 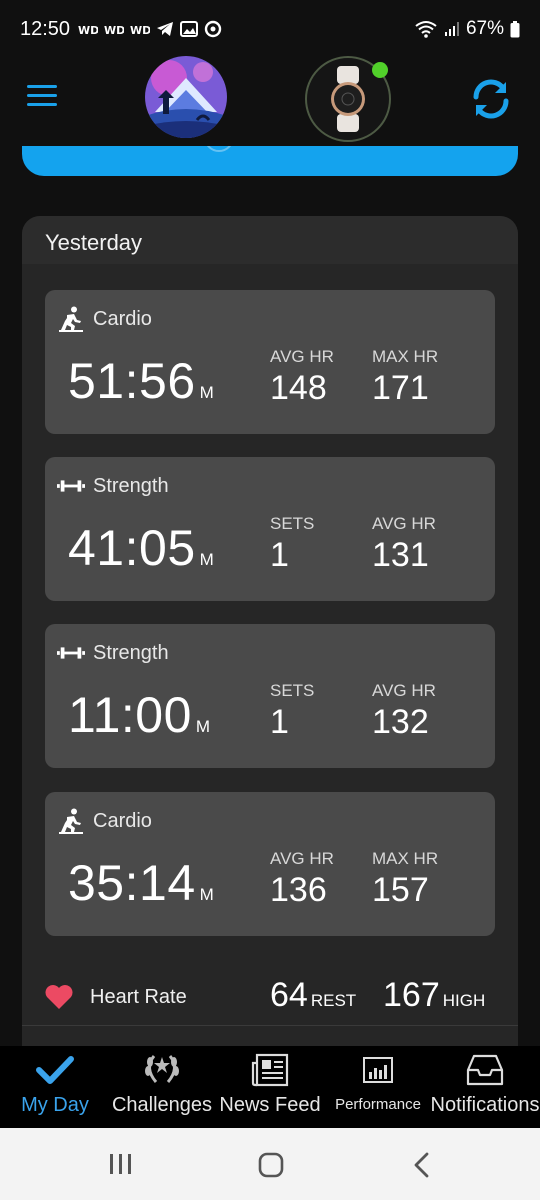 I want to click on sync-icon, so click(x=491, y=99).